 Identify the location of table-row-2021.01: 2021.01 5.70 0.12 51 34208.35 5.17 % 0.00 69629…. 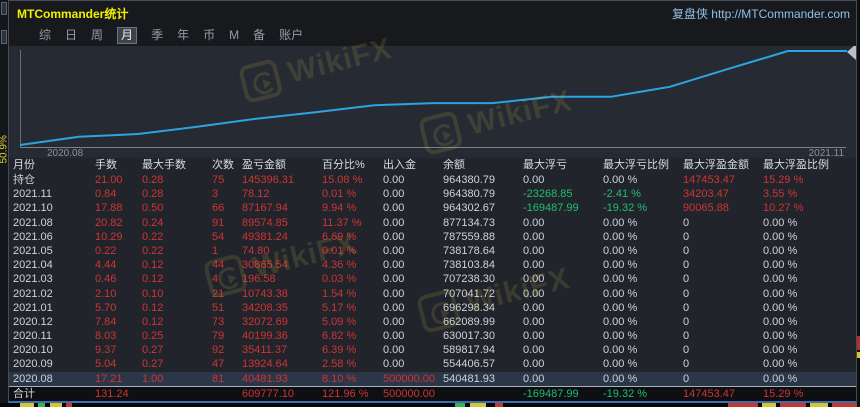
(432, 308).